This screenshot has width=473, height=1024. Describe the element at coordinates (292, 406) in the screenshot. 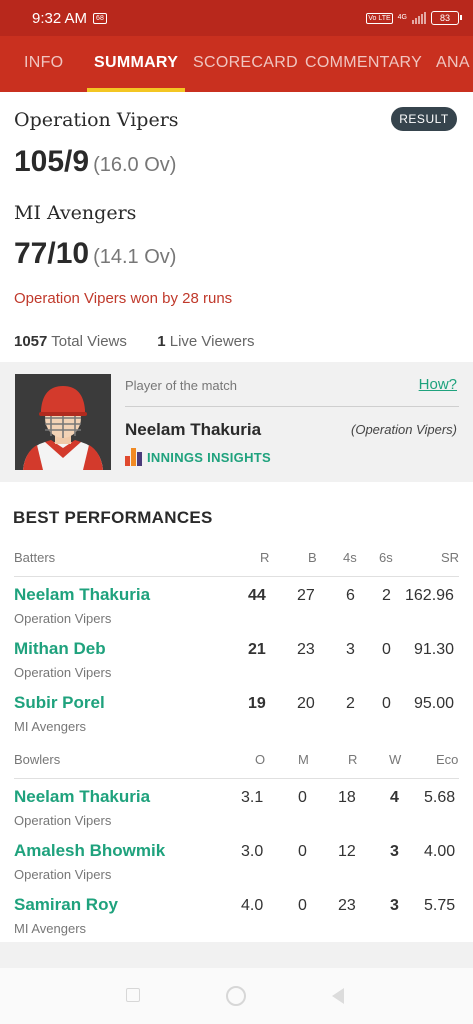

I see `pom-divider` at that location.